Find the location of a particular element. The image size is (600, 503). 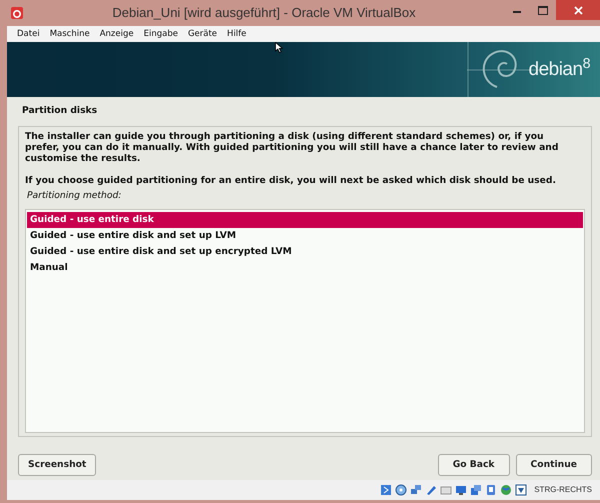

network-icon is located at coordinates (416, 490).